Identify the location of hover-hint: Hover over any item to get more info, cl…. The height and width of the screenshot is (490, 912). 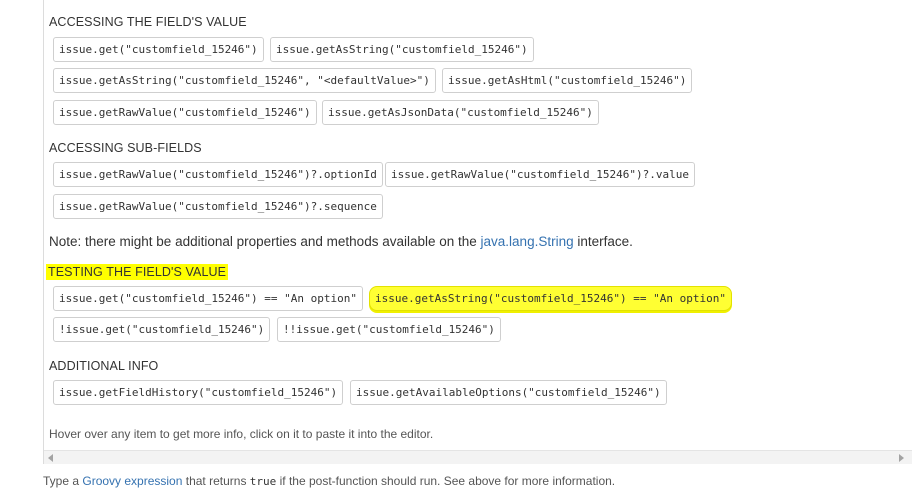
(241, 434).